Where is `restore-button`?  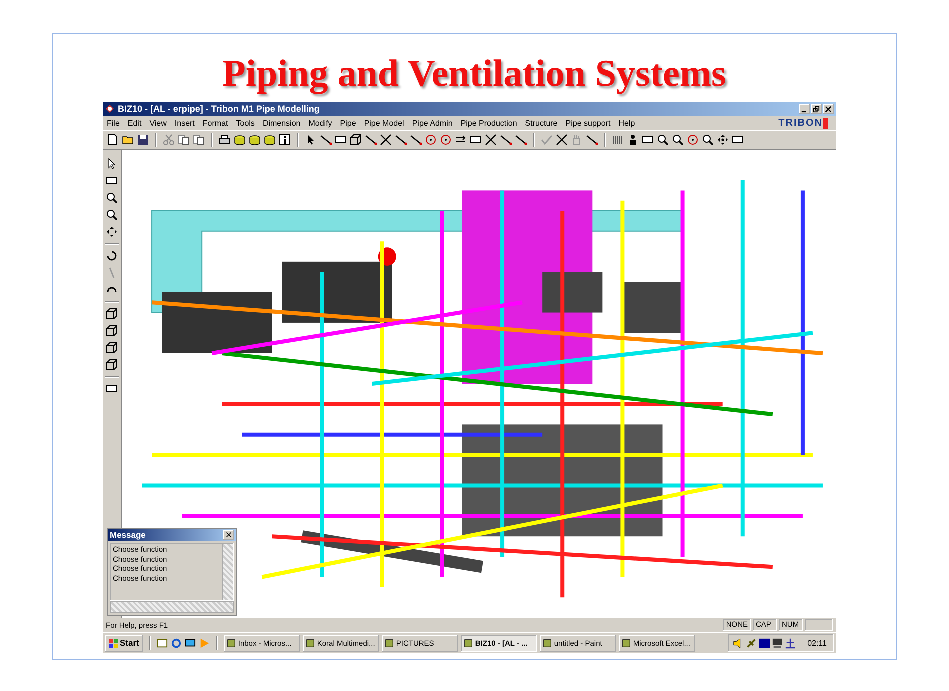
restore-button is located at coordinates (816, 109).